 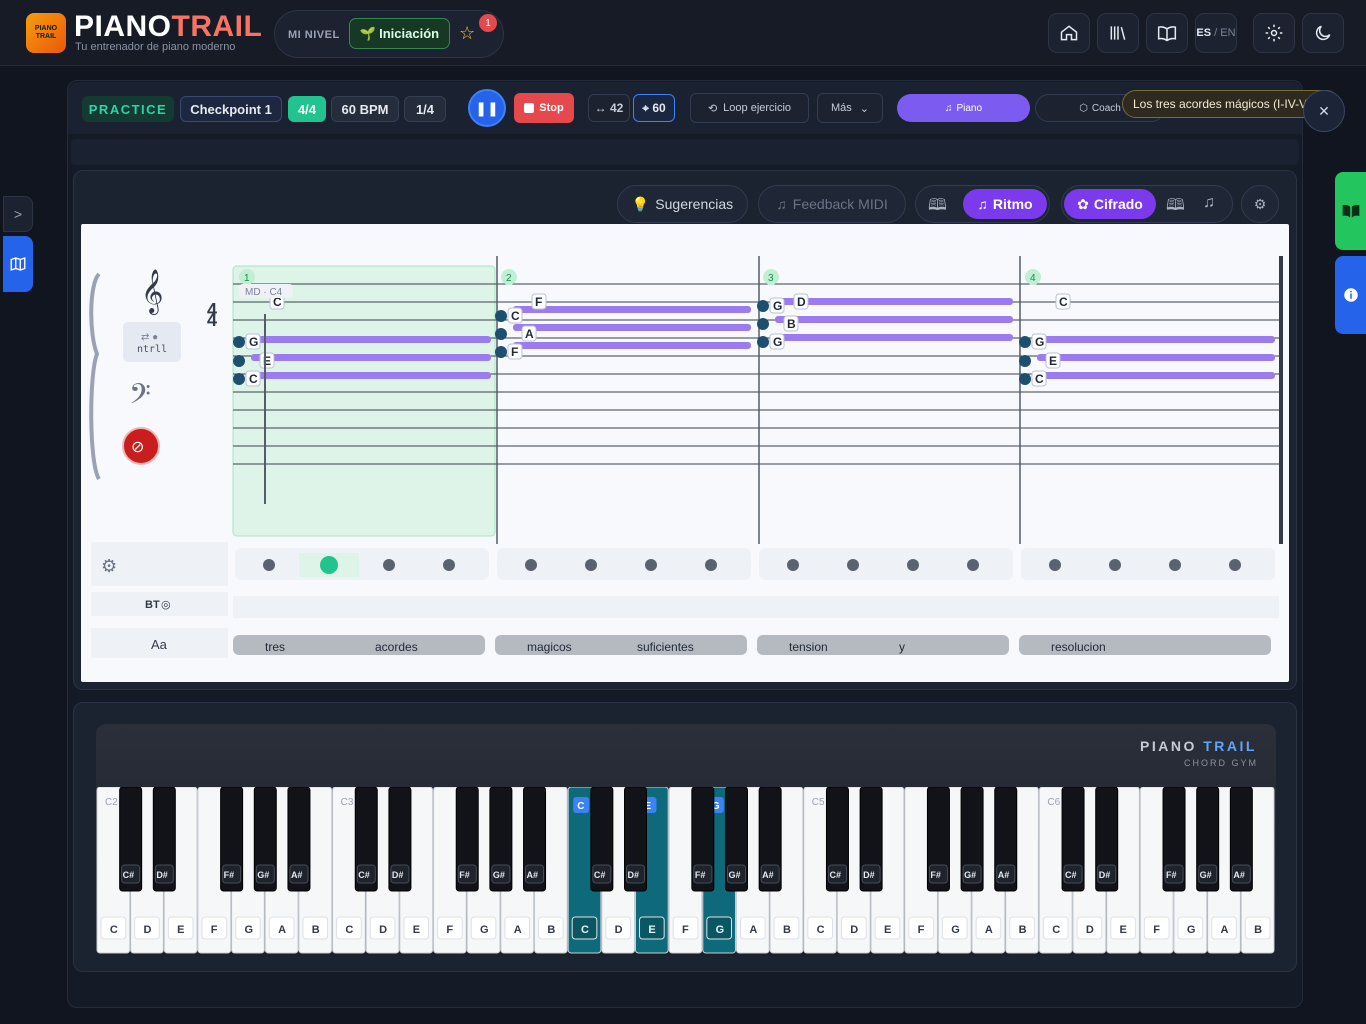 I want to click on note-label: E, so click(x=1053, y=361).